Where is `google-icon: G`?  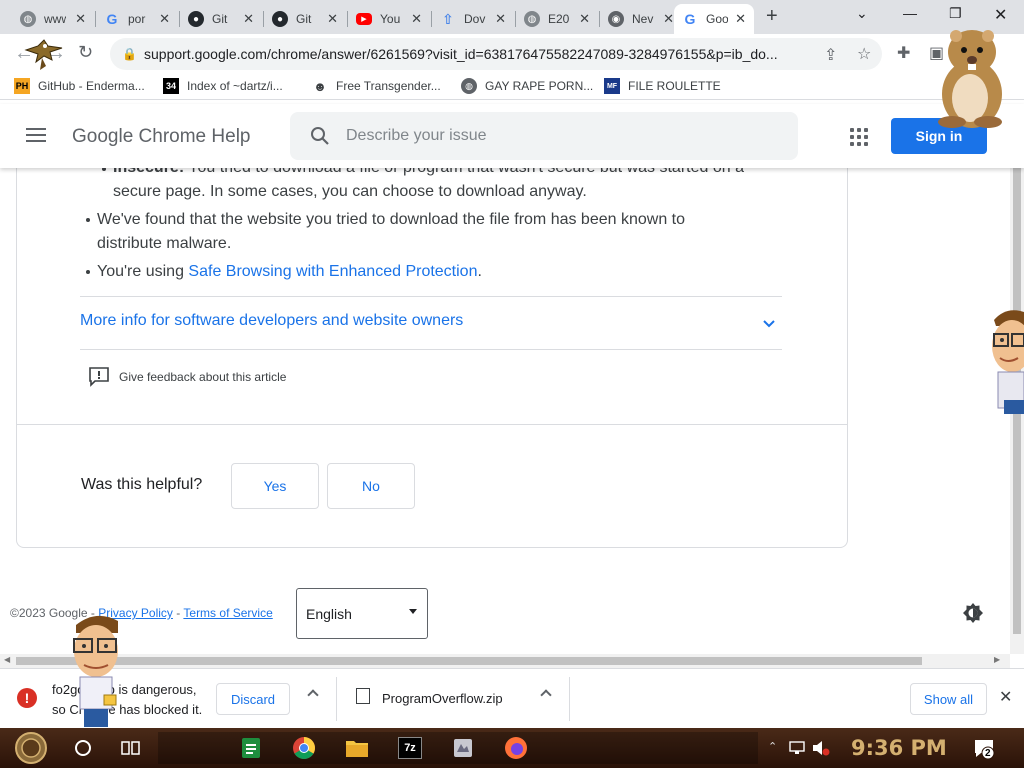
google-icon: G is located at coordinates (112, 19).